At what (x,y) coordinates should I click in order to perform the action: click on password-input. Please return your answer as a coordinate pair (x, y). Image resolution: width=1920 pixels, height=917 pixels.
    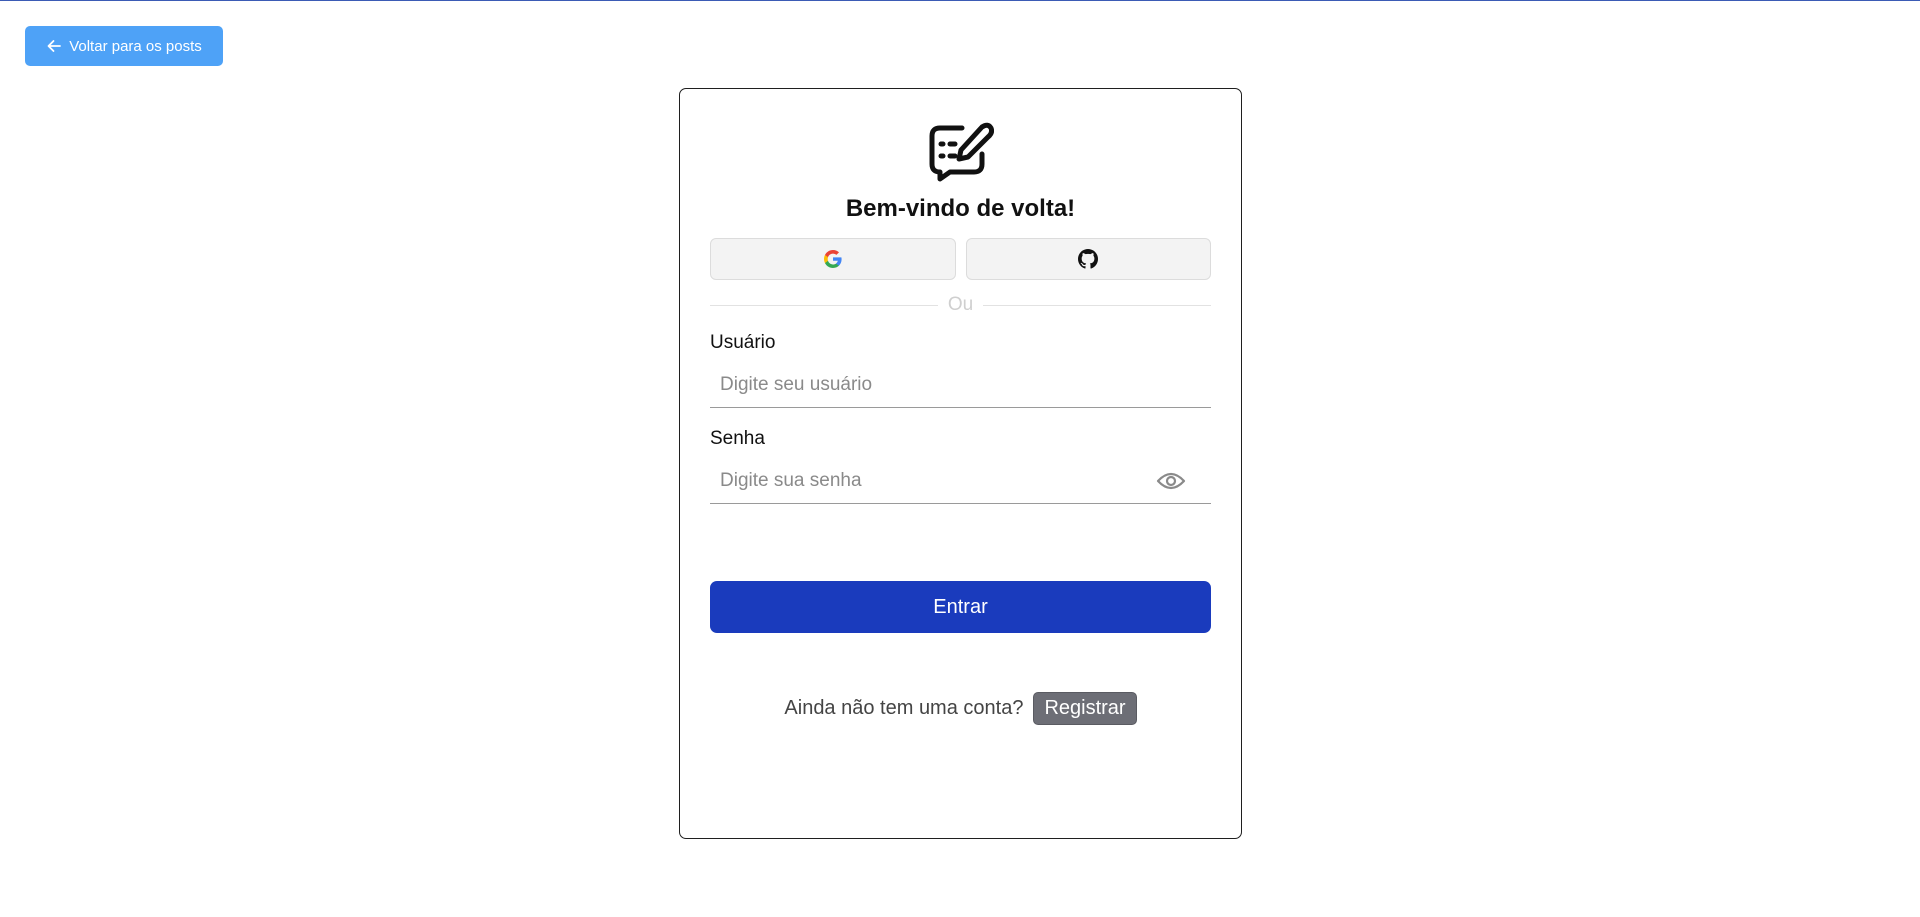
    Looking at the image, I should click on (960, 480).